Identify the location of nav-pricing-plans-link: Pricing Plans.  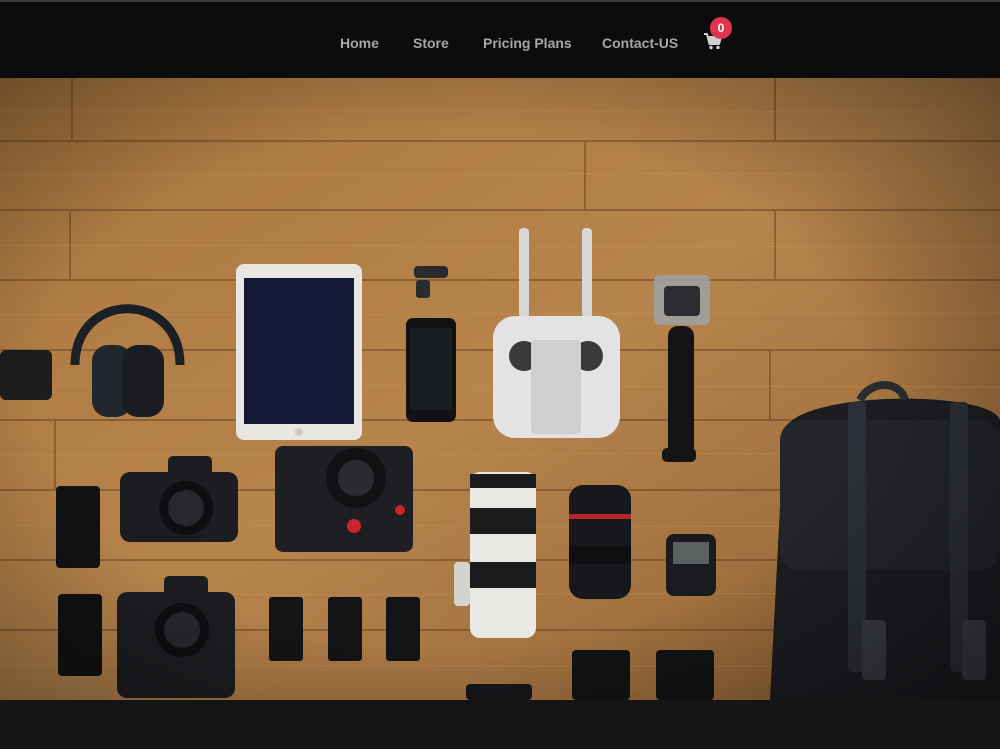
(527, 43).